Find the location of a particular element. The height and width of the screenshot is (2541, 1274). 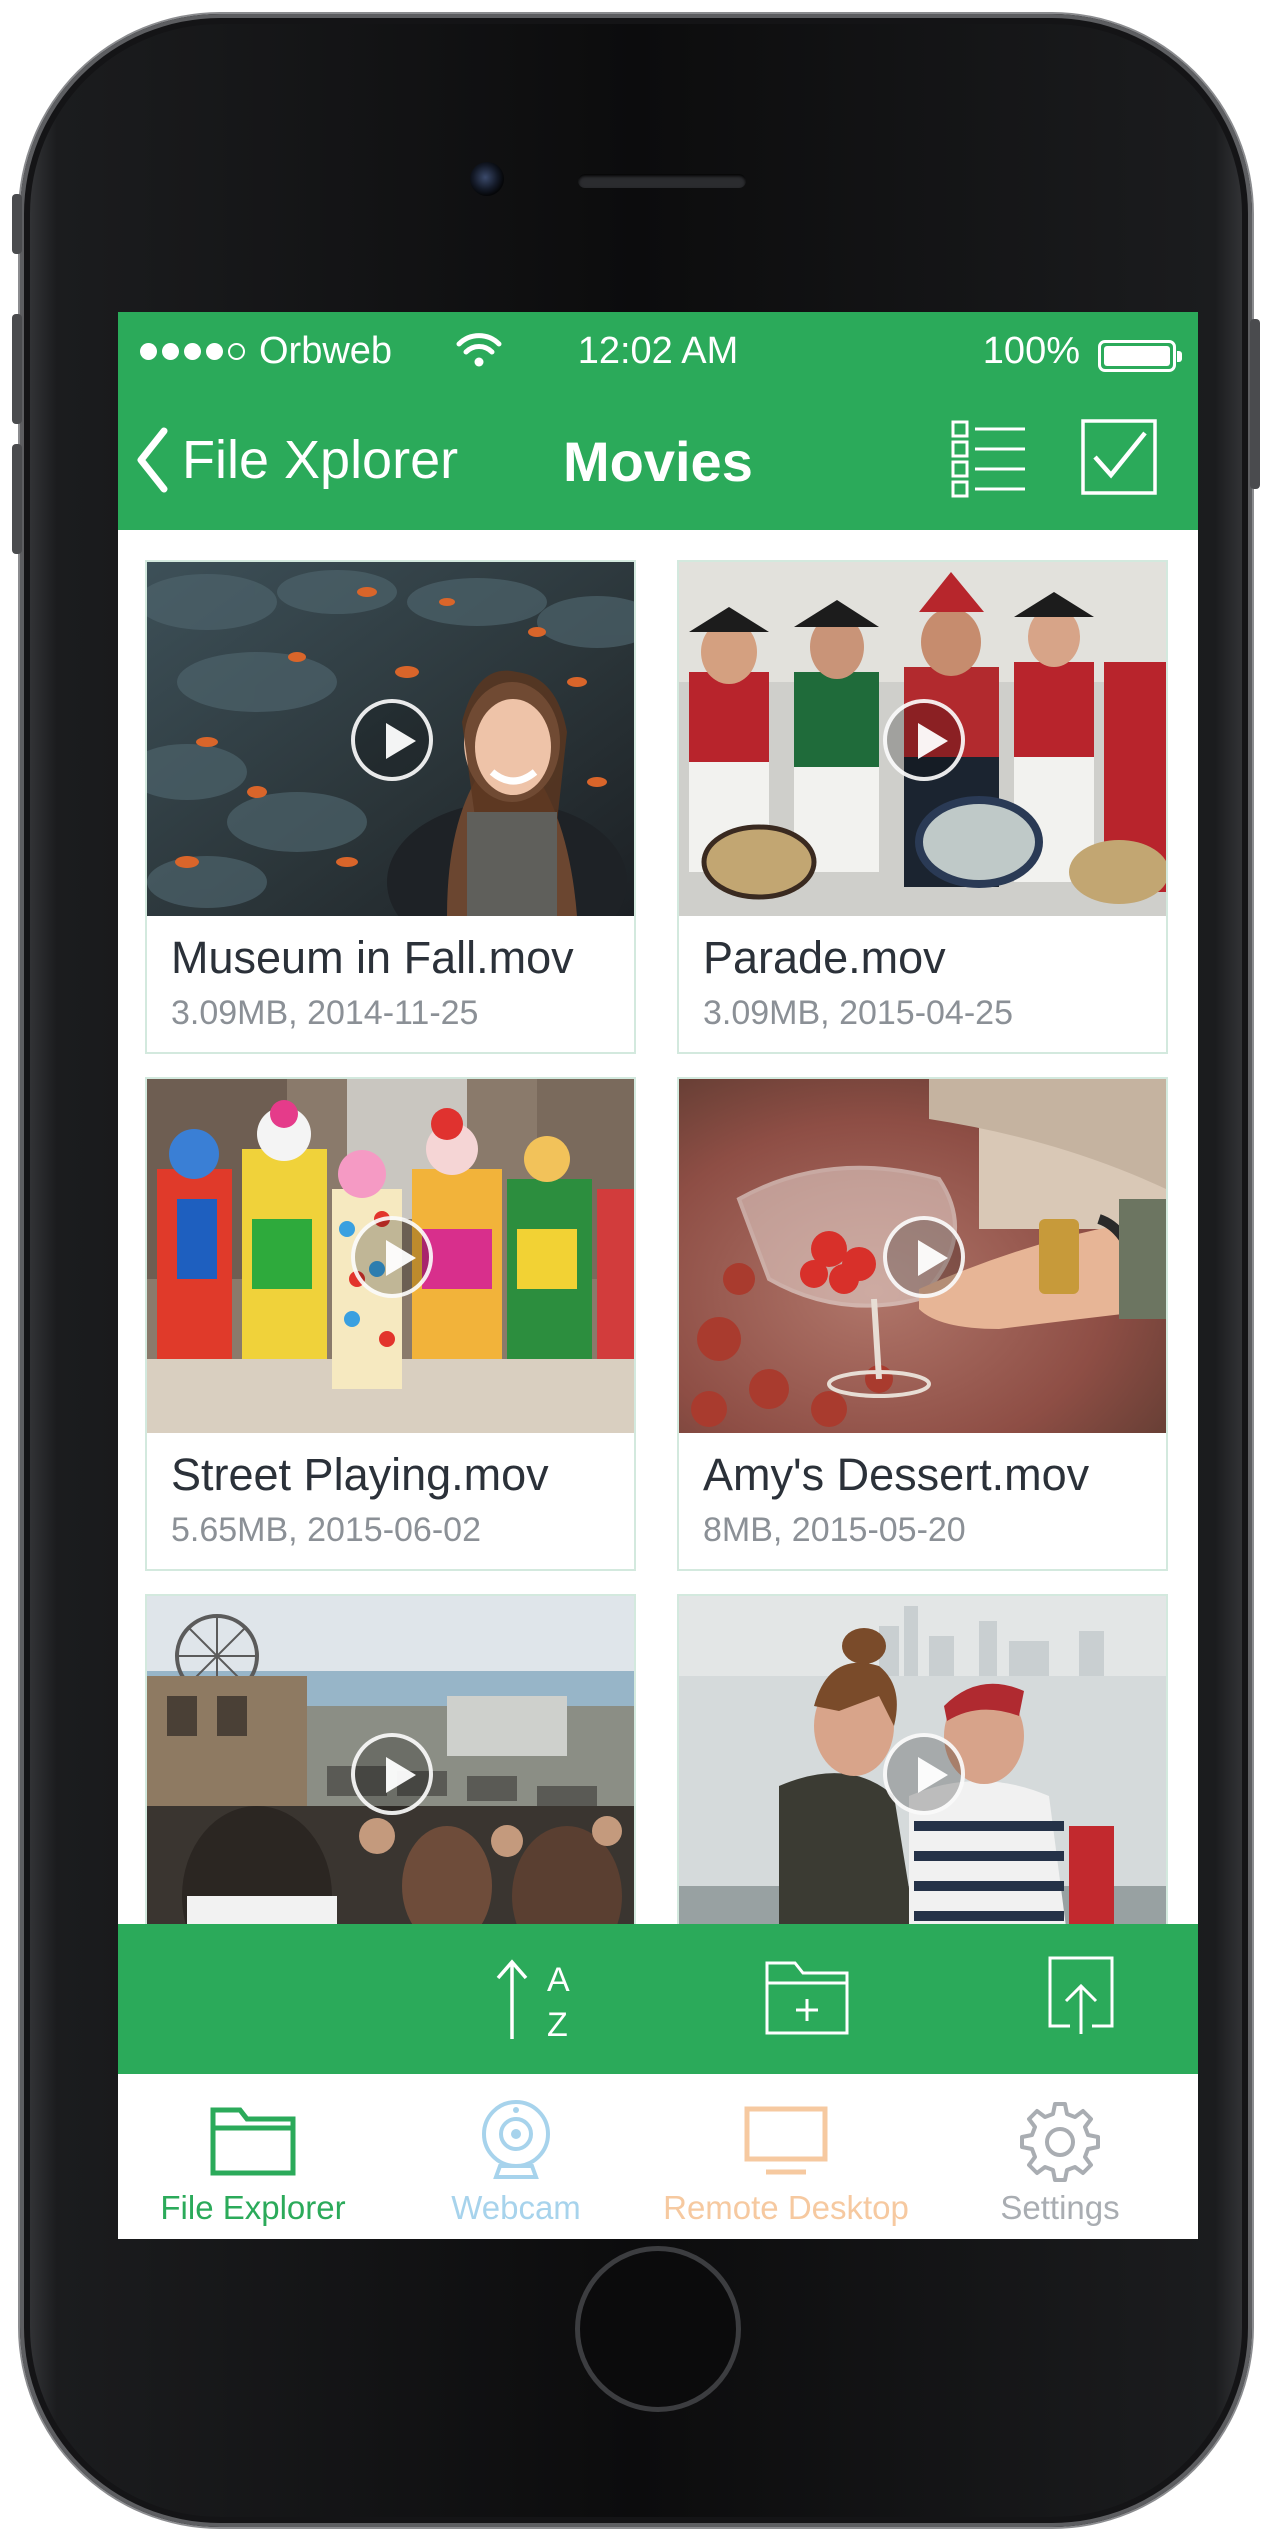

tab-label: Remote Desktop is located at coordinates (786, 2207).